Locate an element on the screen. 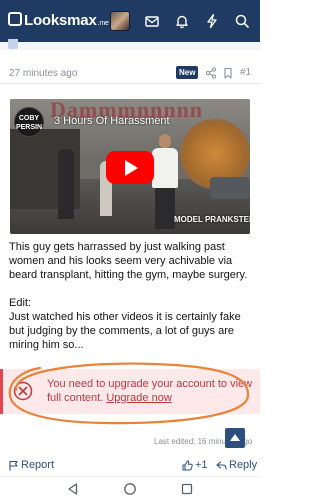 The image size is (320, 500). app-header: Looksmax .me is located at coordinates (130, 21).